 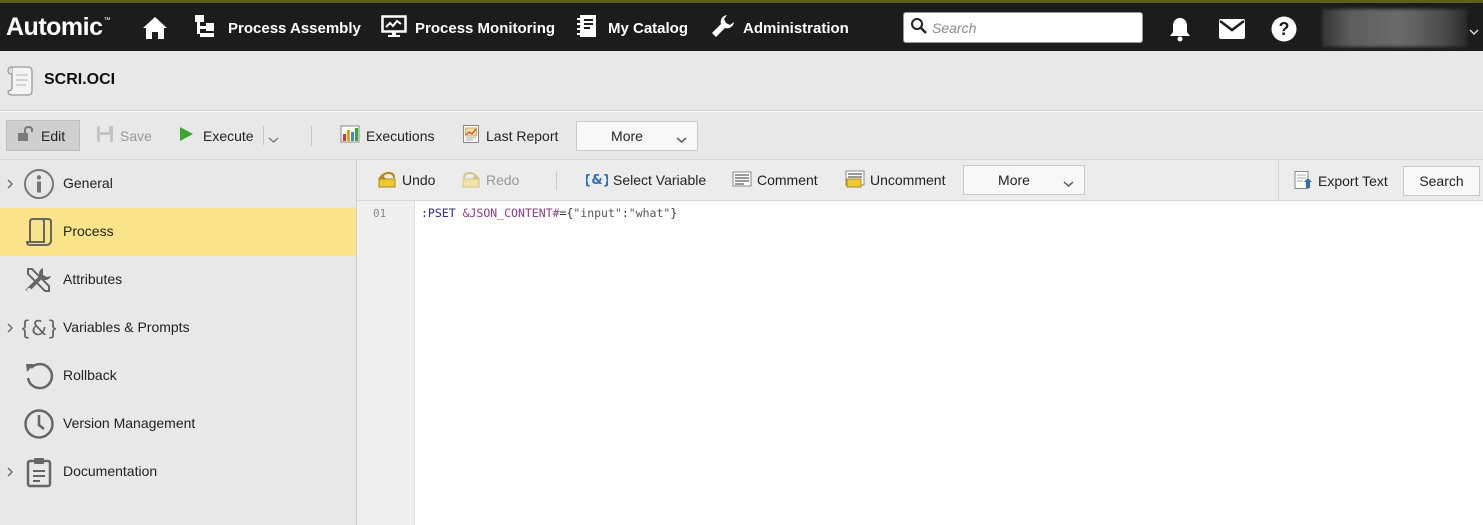 What do you see at coordinates (39, 376) in the screenshot?
I see `rollback-icon` at bounding box center [39, 376].